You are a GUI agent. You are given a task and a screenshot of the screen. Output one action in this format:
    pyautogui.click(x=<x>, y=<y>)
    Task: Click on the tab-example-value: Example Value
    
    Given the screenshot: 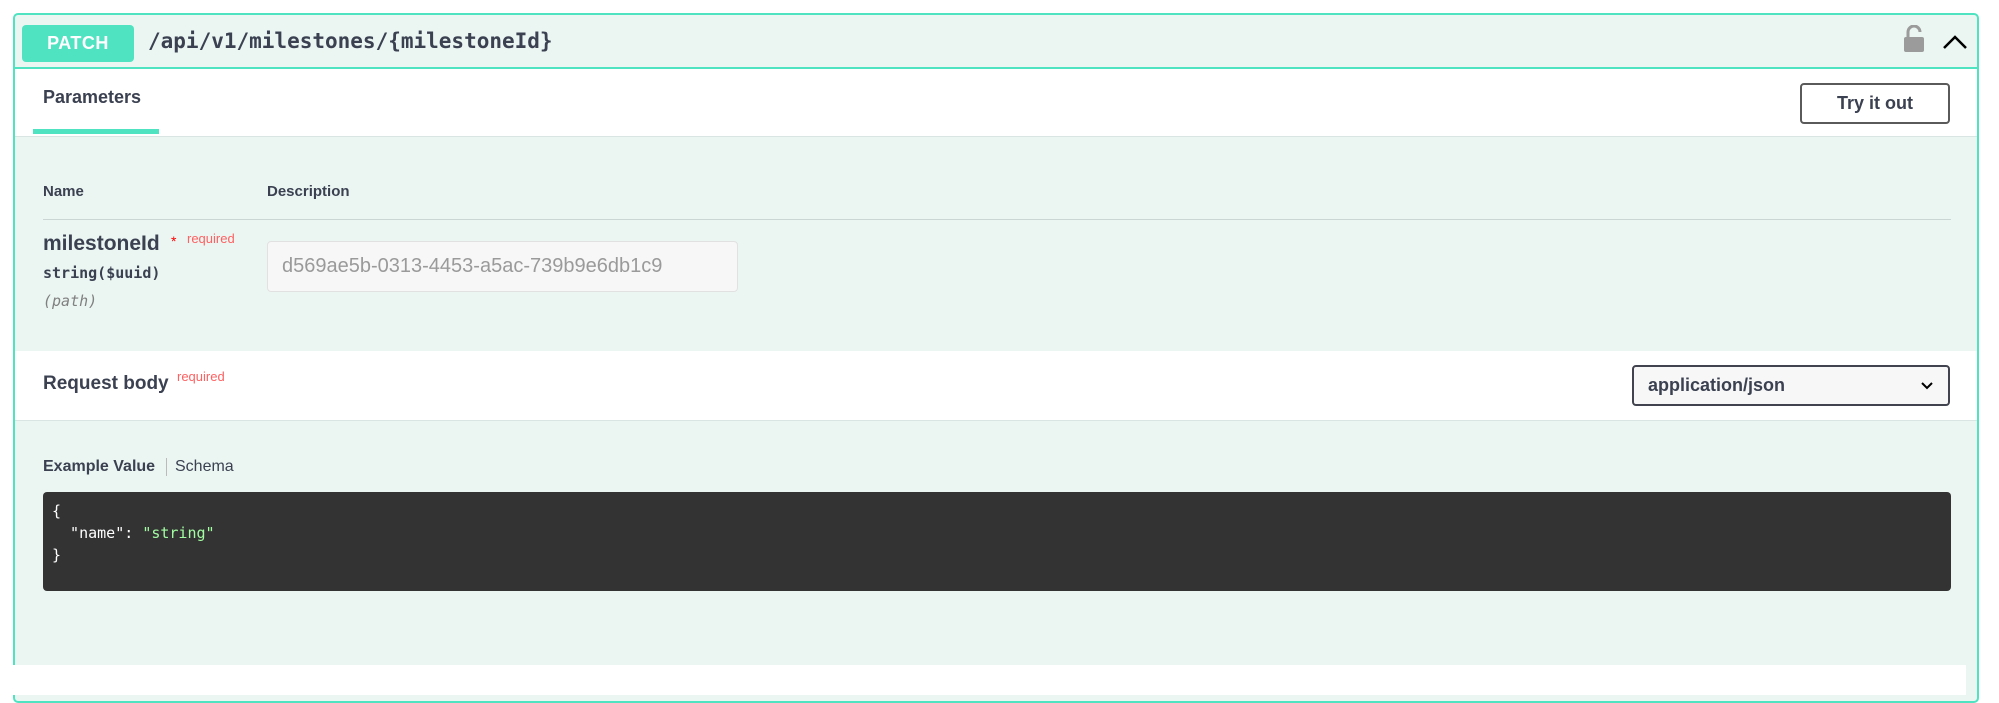 What is the action you would take?
    pyautogui.click(x=99, y=467)
    